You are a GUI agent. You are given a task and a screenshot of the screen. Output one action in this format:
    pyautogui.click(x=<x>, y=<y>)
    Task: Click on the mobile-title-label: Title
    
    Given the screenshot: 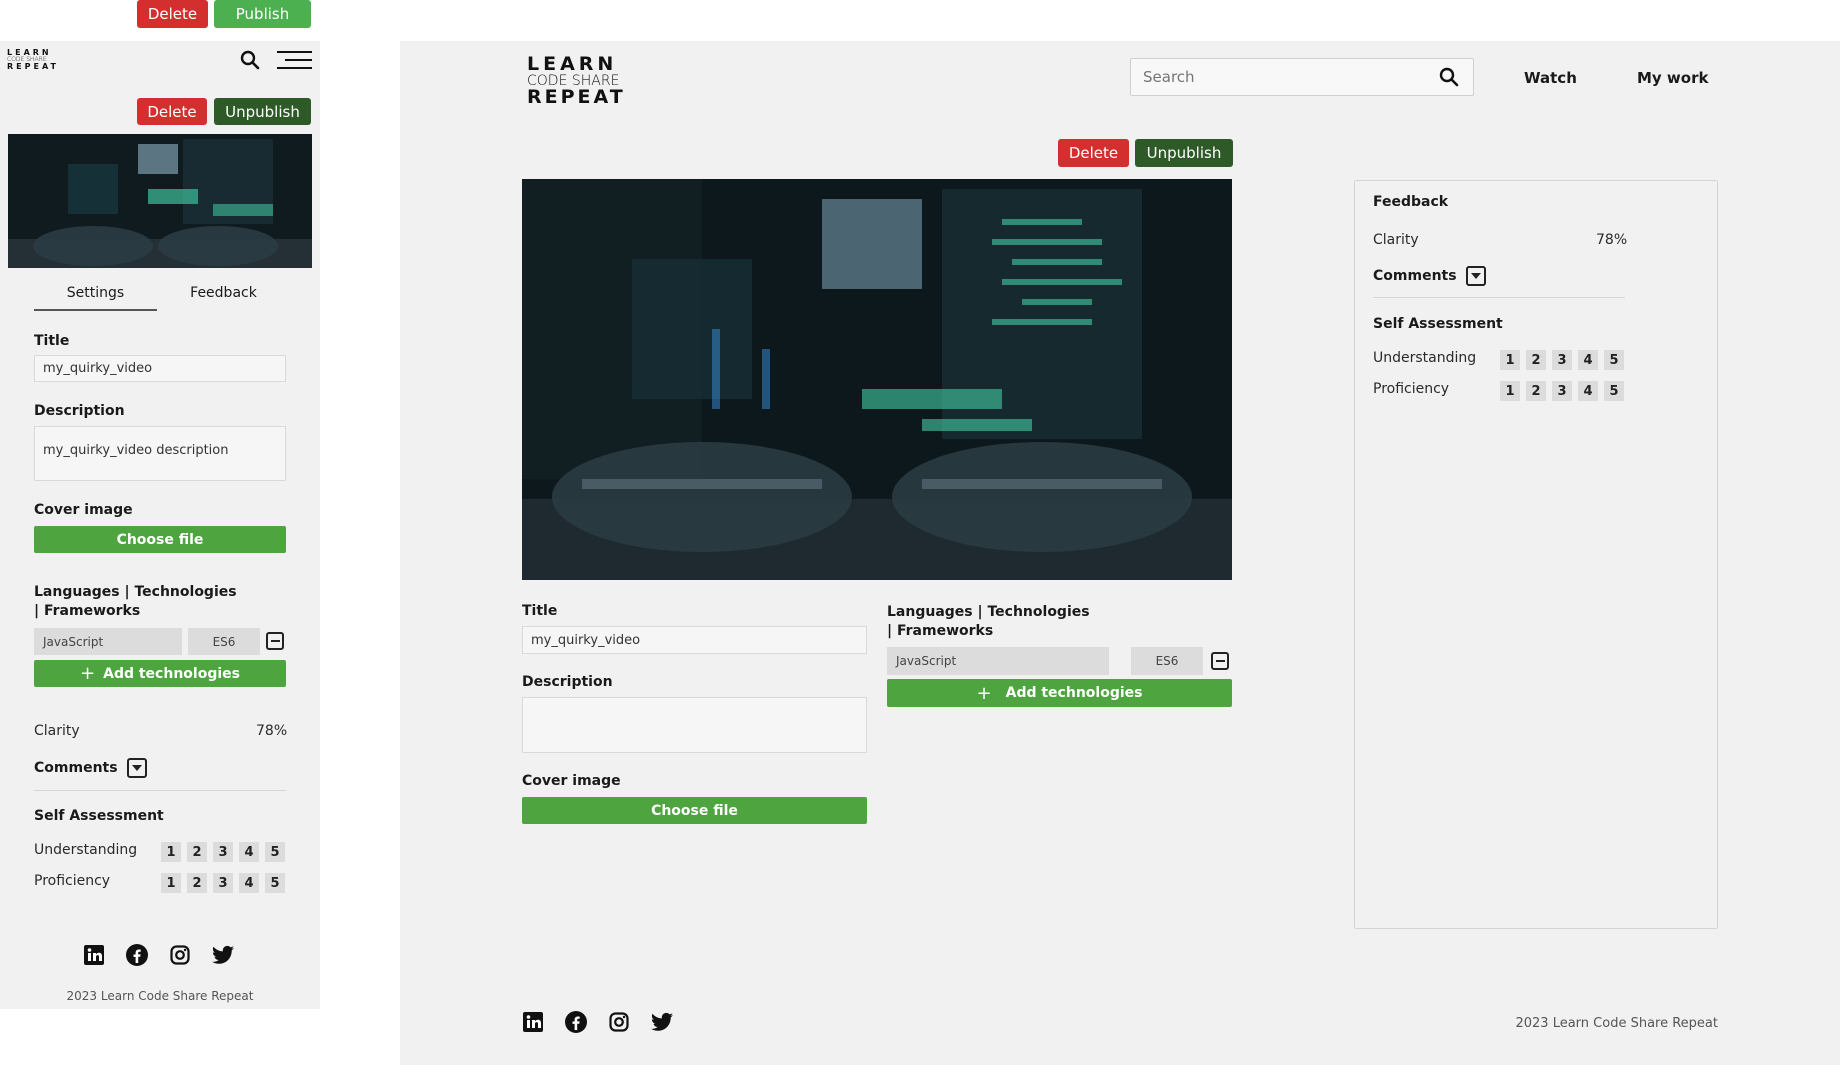 What is the action you would take?
    pyautogui.click(x=52, y=341)
    